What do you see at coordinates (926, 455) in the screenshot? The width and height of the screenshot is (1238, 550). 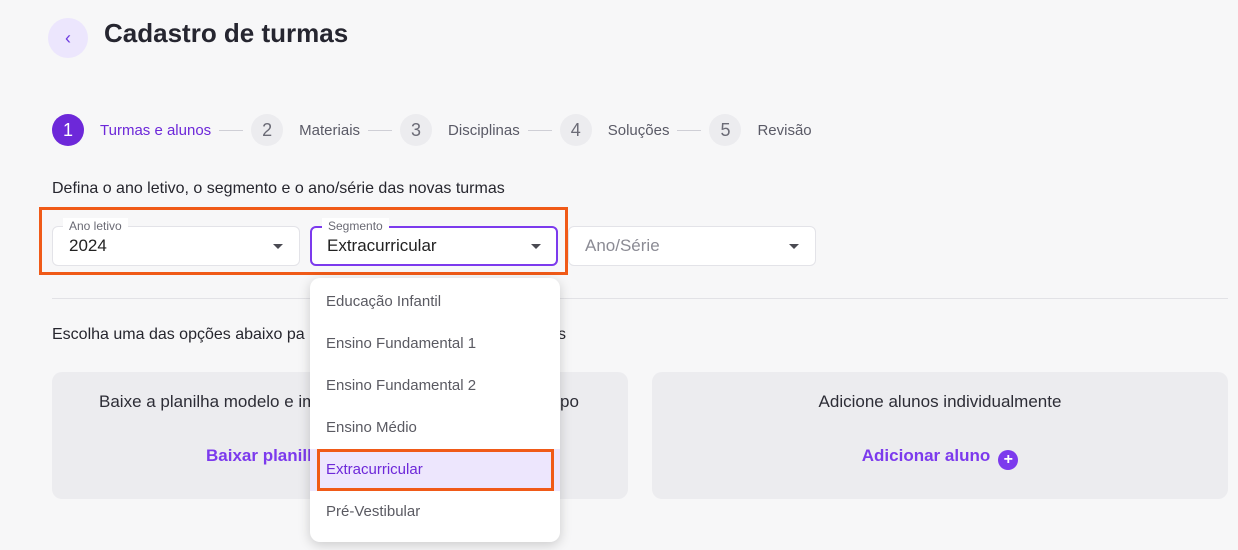 I see `add-student-label: Adicionar aluno` at bounding box center [926, 455].